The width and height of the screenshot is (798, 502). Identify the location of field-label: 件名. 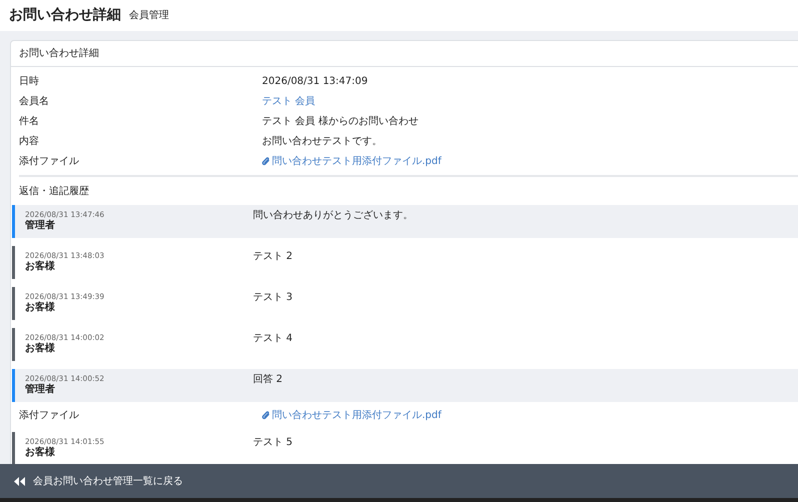
(29, 121).